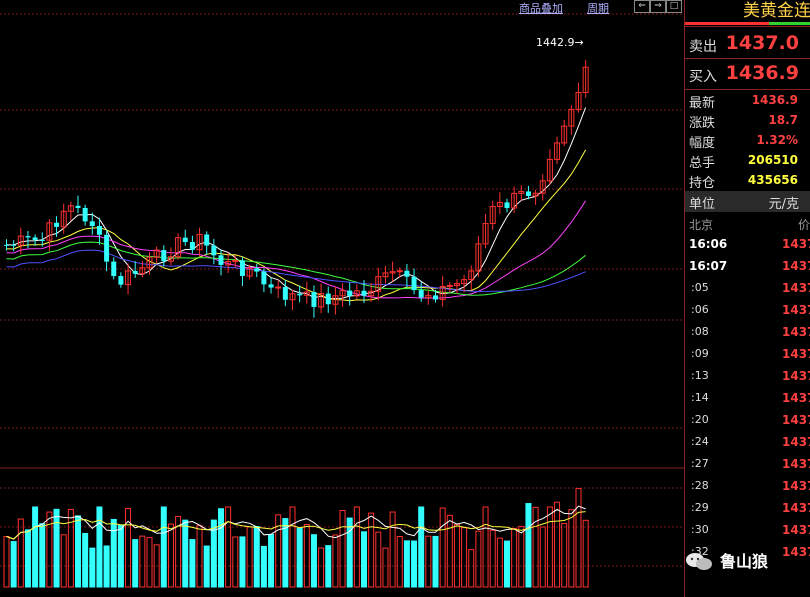  I want to click on high-price-annotation: 1442.9→, so click(560, 42).